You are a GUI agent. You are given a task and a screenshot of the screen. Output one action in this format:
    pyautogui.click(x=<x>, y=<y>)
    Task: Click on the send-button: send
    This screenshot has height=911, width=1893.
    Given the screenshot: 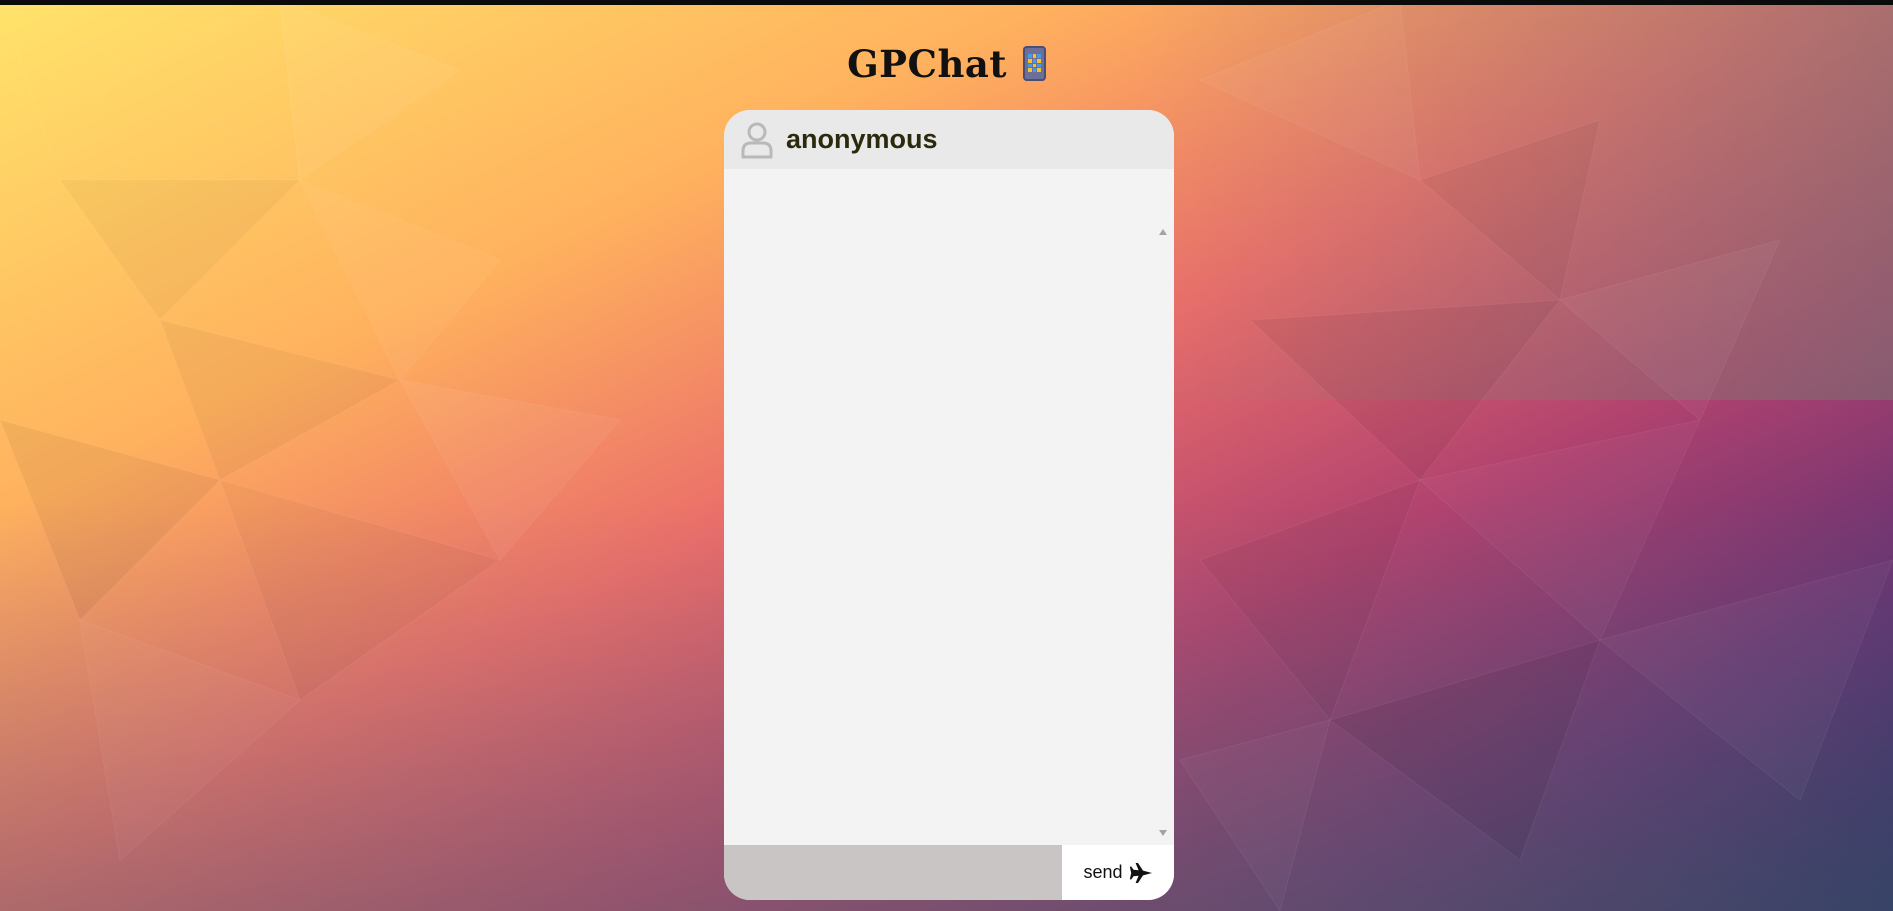 What is the action you would take?
    pyautogui.click(x=1118, y=872)
    